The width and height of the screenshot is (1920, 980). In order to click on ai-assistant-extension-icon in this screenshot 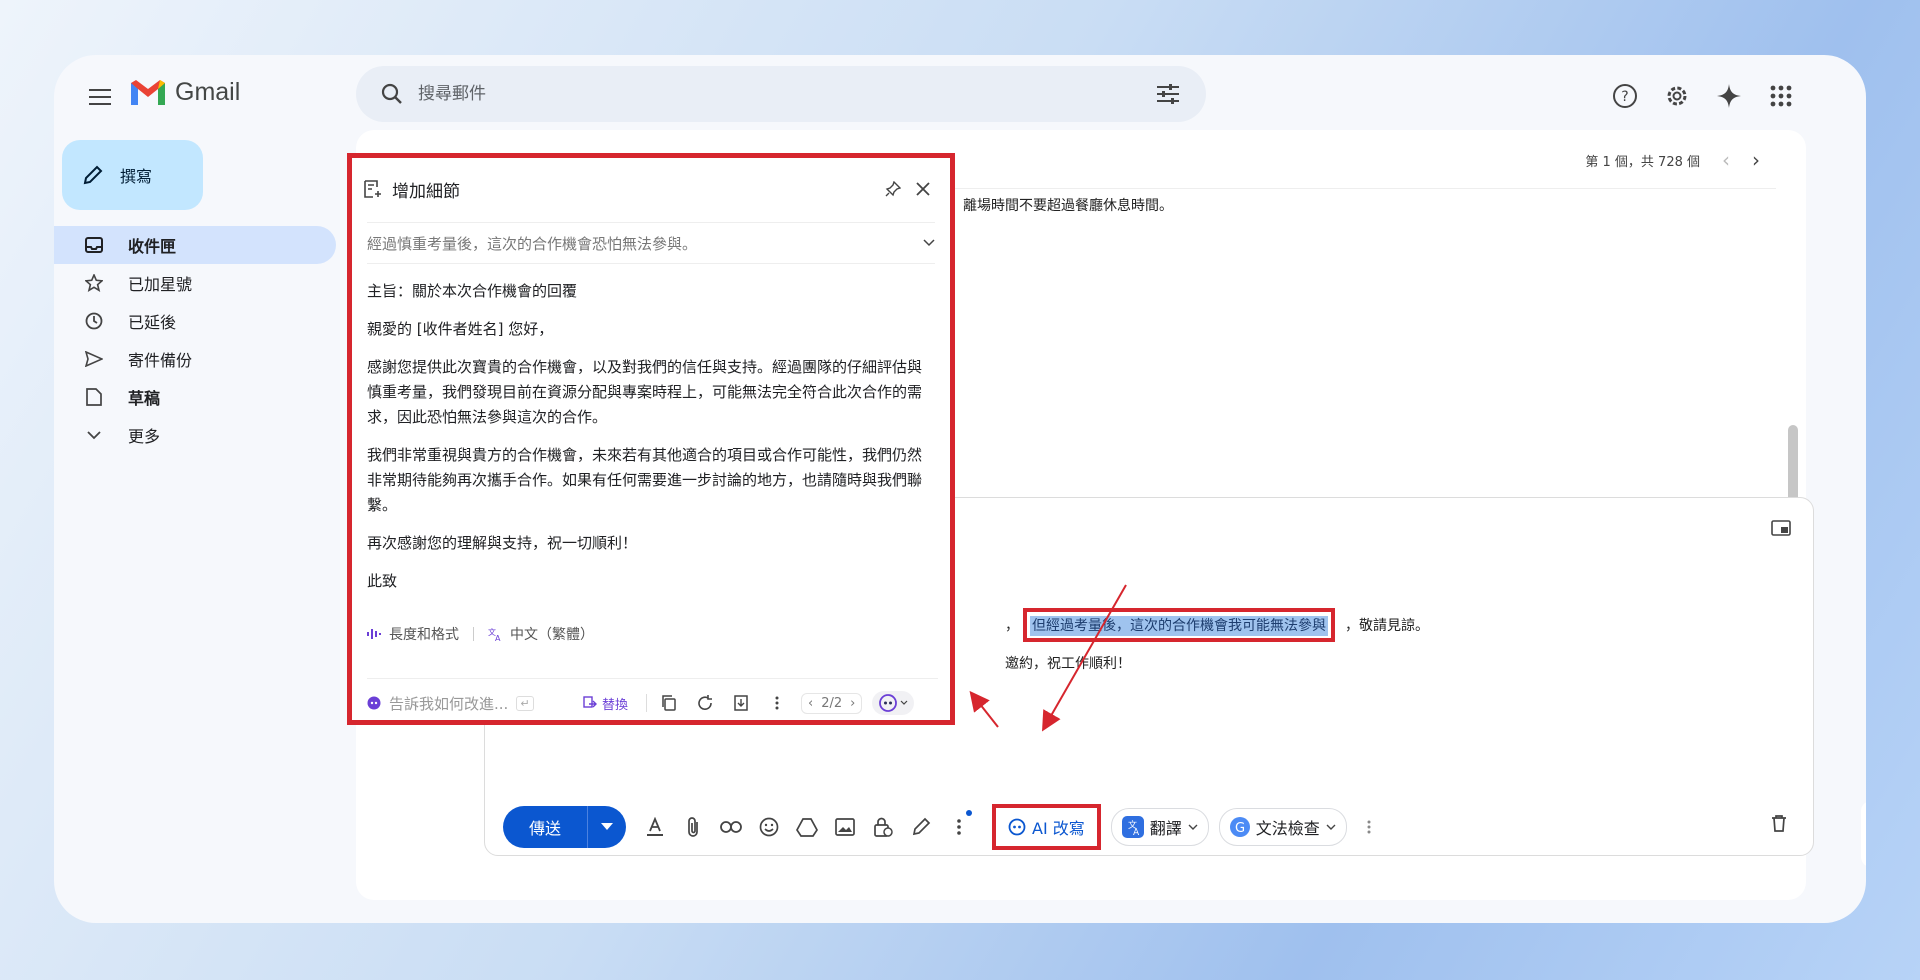, I will do `click(1863, 834)`.